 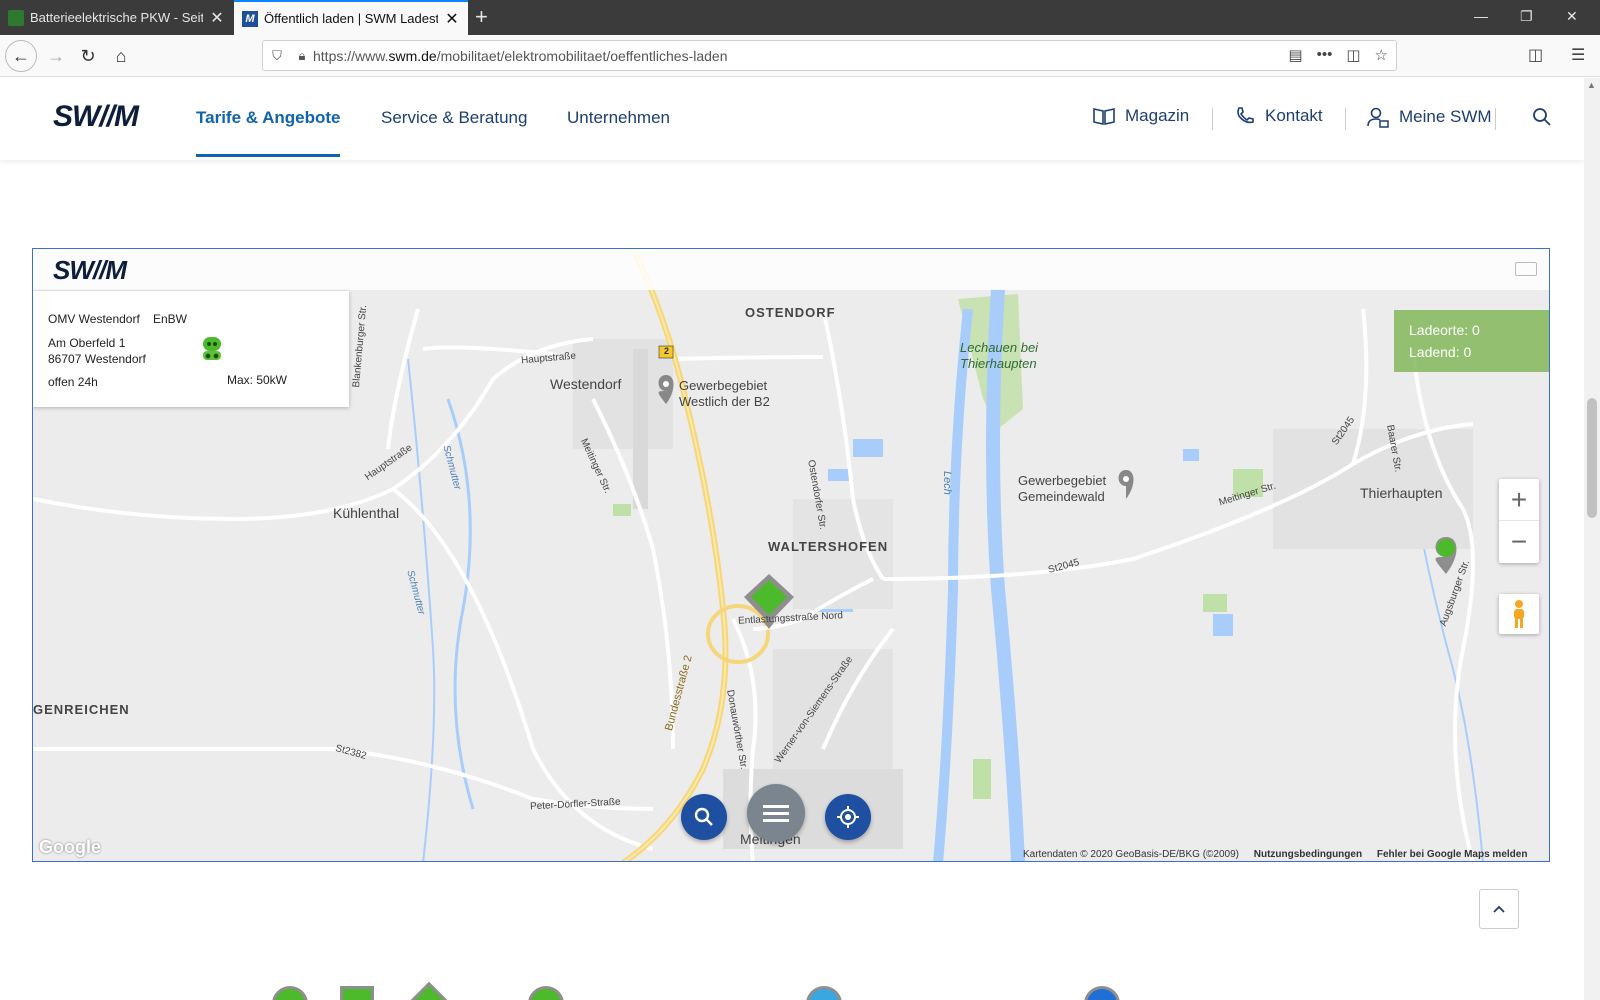 What do you see at coordinates (257, 380) in the screenshot?
I see `station-power: Max: 50kW` at bounding box center [257, 380].